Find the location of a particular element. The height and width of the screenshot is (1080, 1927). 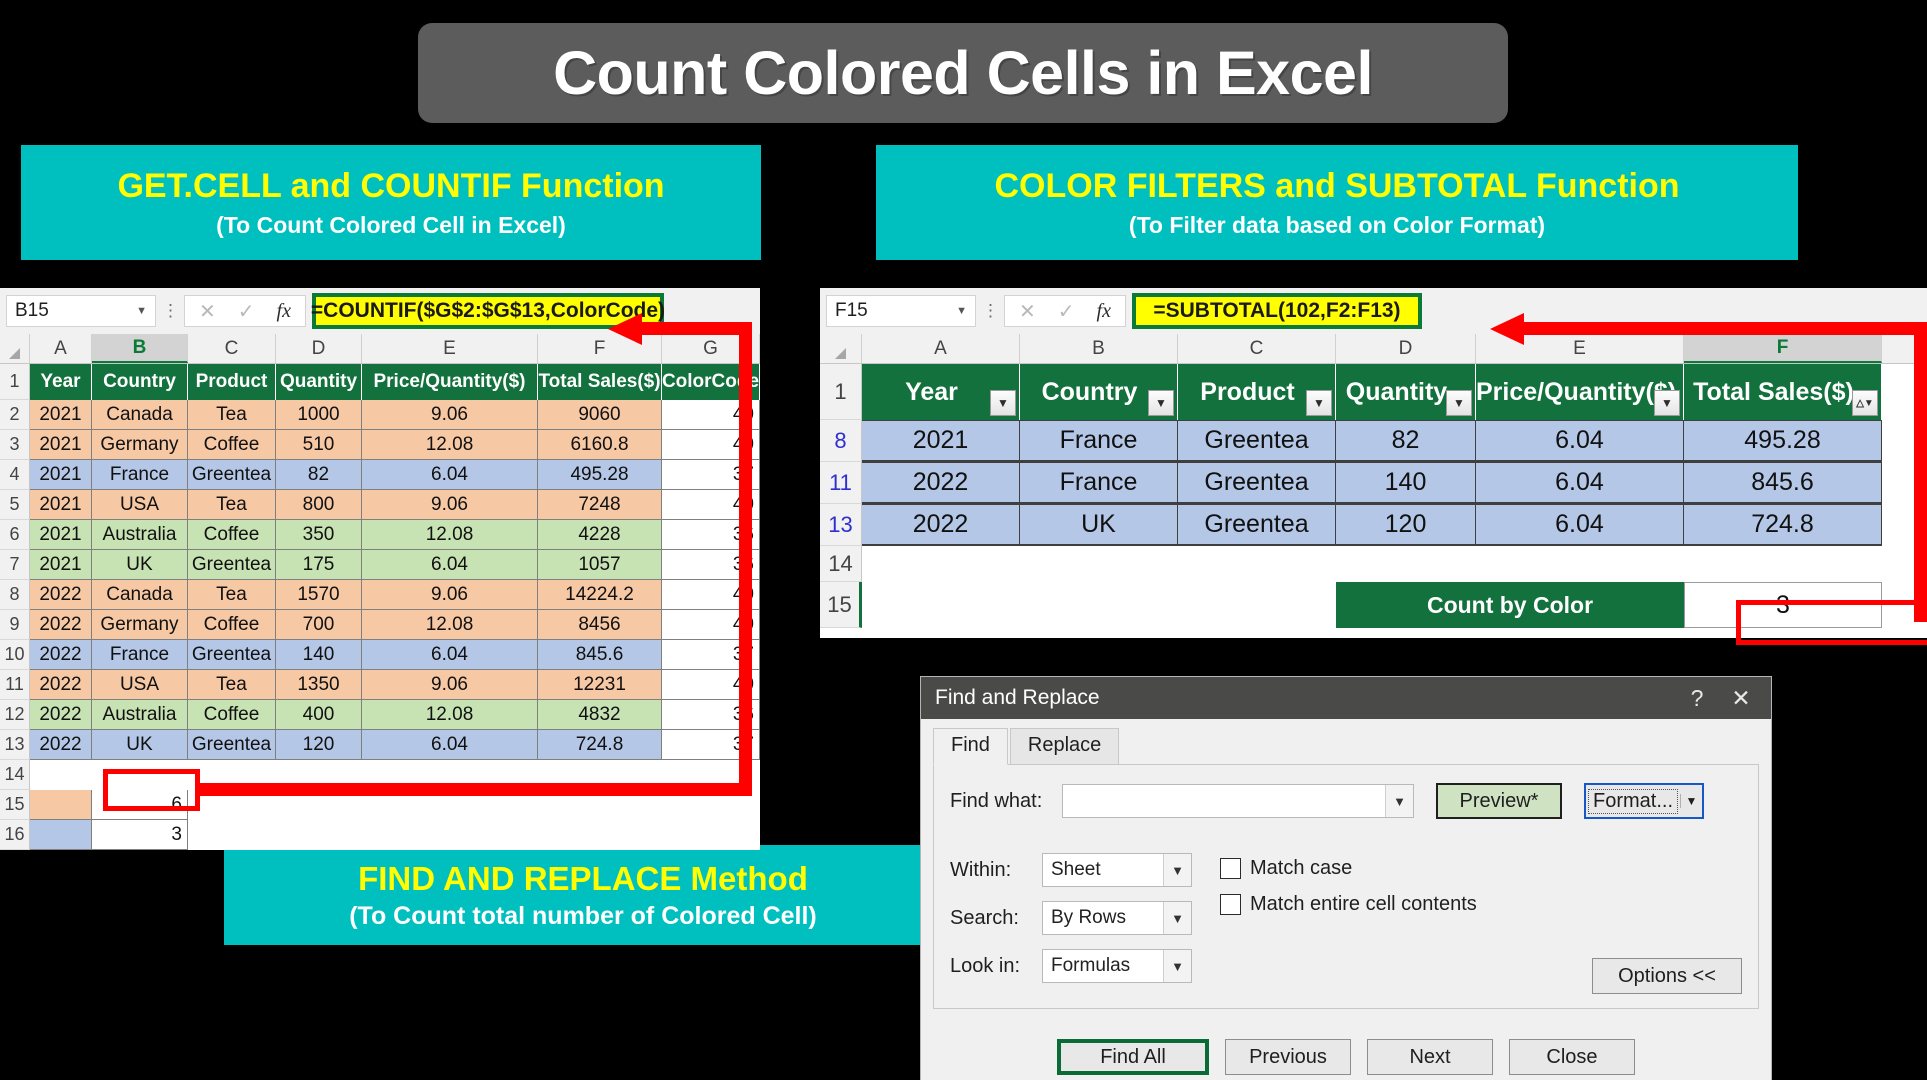

left-column-header-d: D is located at coordinates (319, 348).